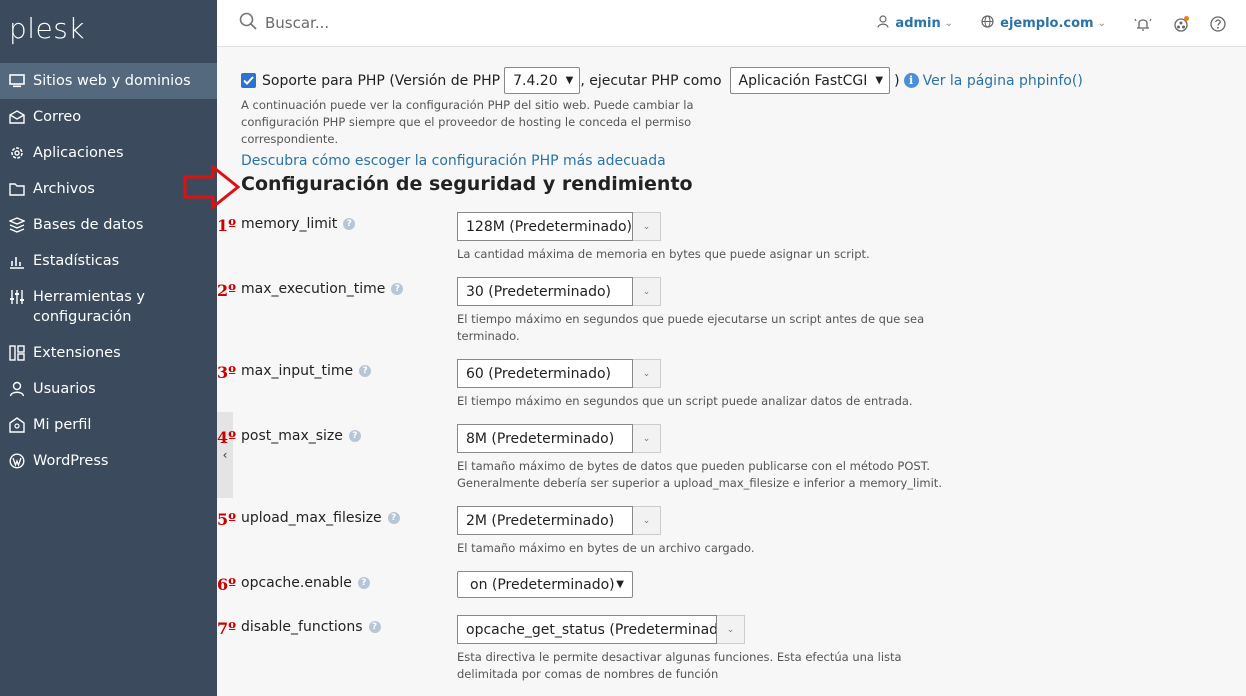  I want to click on section-title: Configuración de seguridad y rendimiento, so click(467, 184).